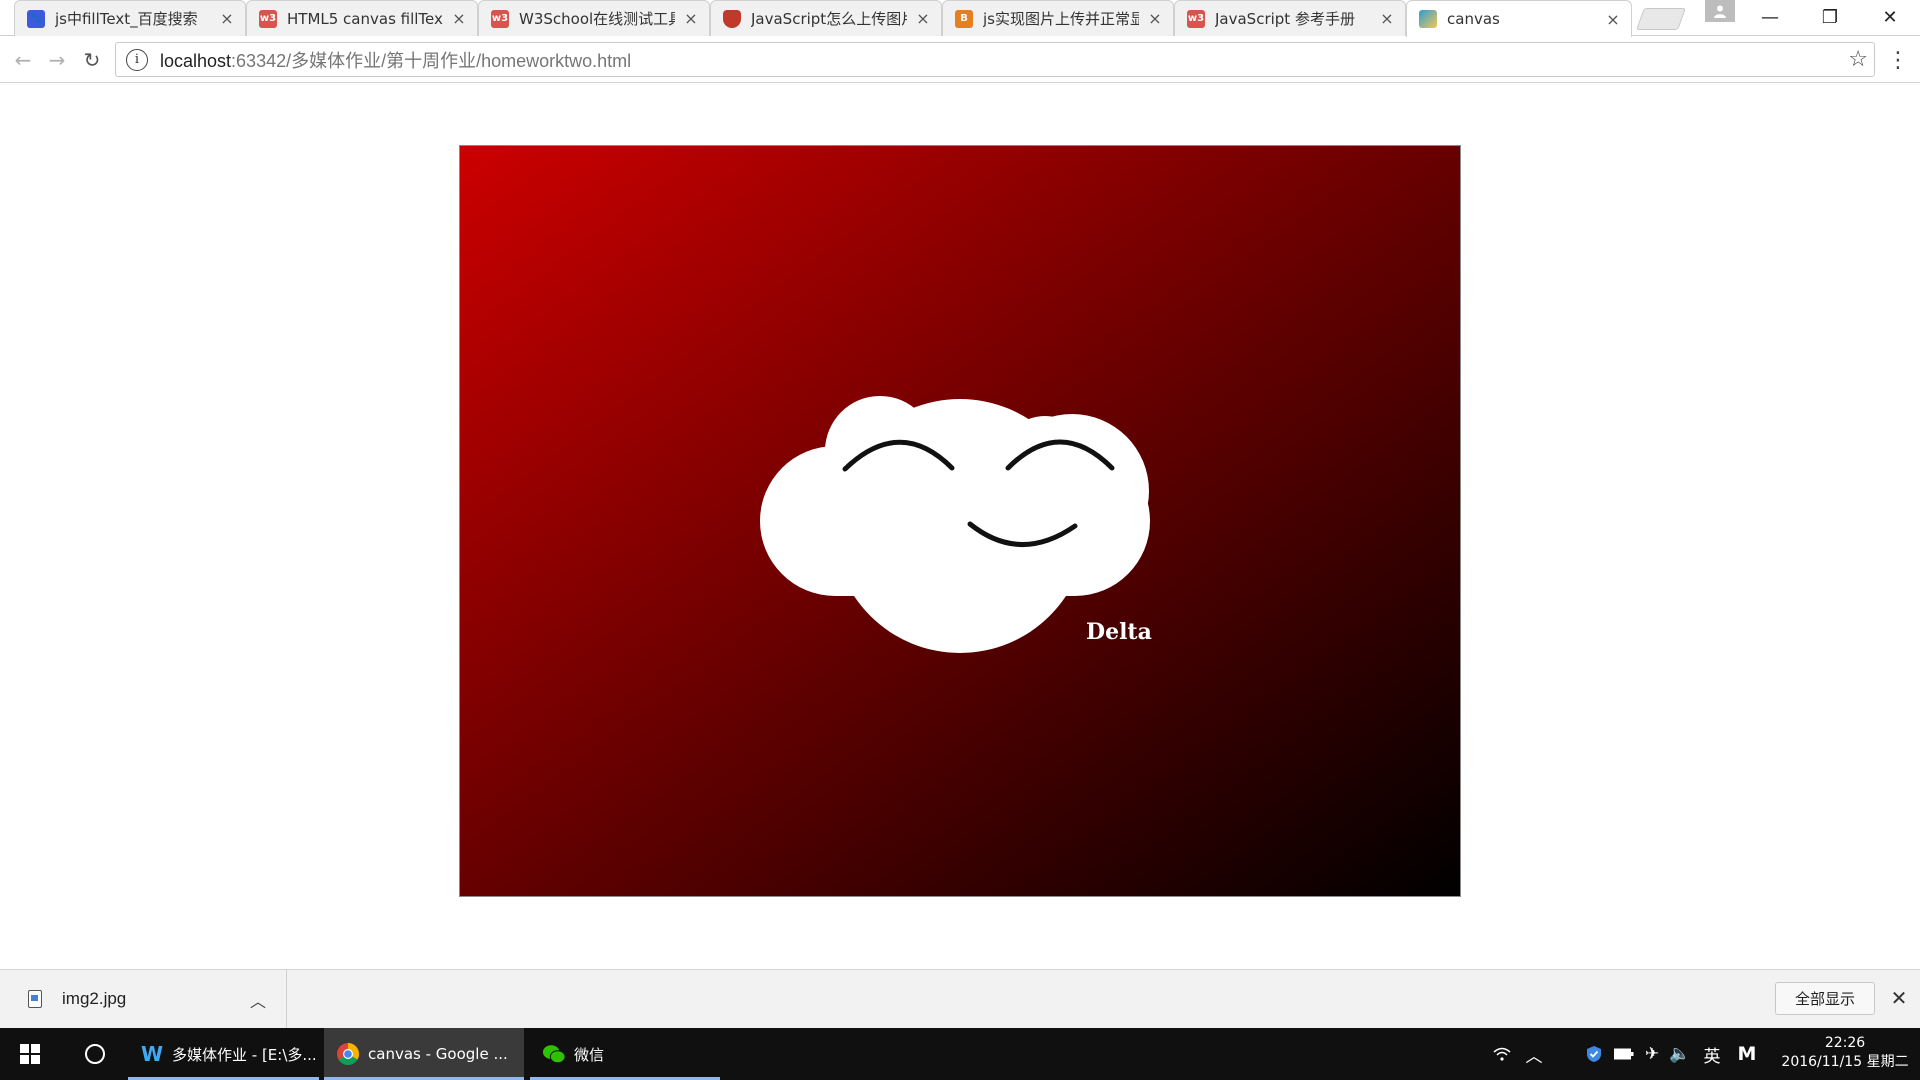  What do you see at coordinates (1502, 1054) in the screenshot?
I see `wifi-icon` at bounding box center [1502, 1054].